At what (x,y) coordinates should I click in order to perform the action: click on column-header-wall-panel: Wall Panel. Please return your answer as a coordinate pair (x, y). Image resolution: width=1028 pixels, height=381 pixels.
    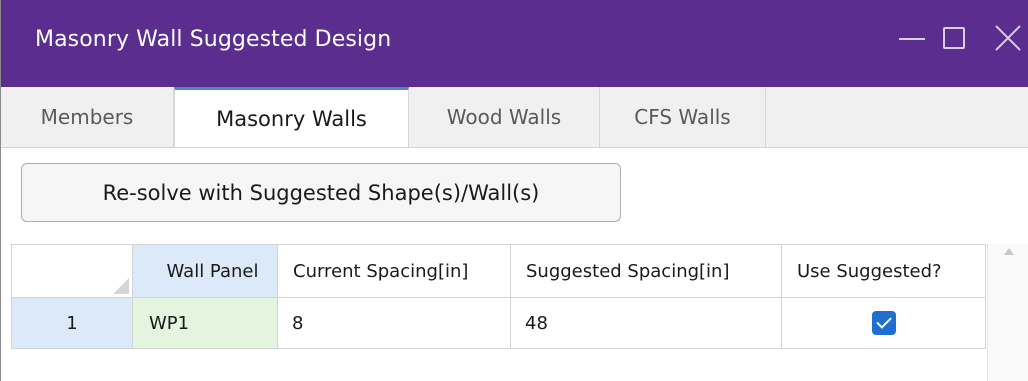
    Looking at the image, I should click on (205, 271).